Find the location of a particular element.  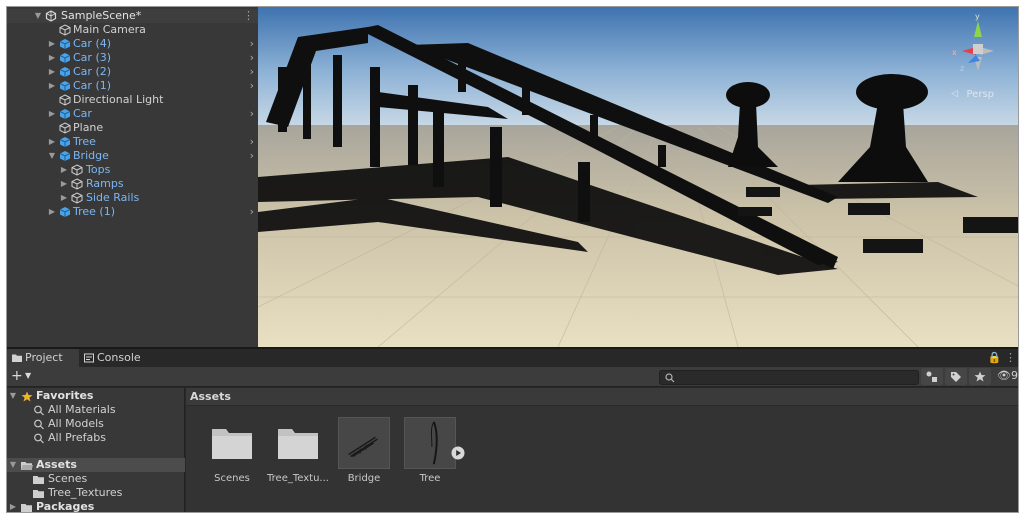

hierarchy-item-tree: ▶ Tree › is located at coordinates (132, 142).